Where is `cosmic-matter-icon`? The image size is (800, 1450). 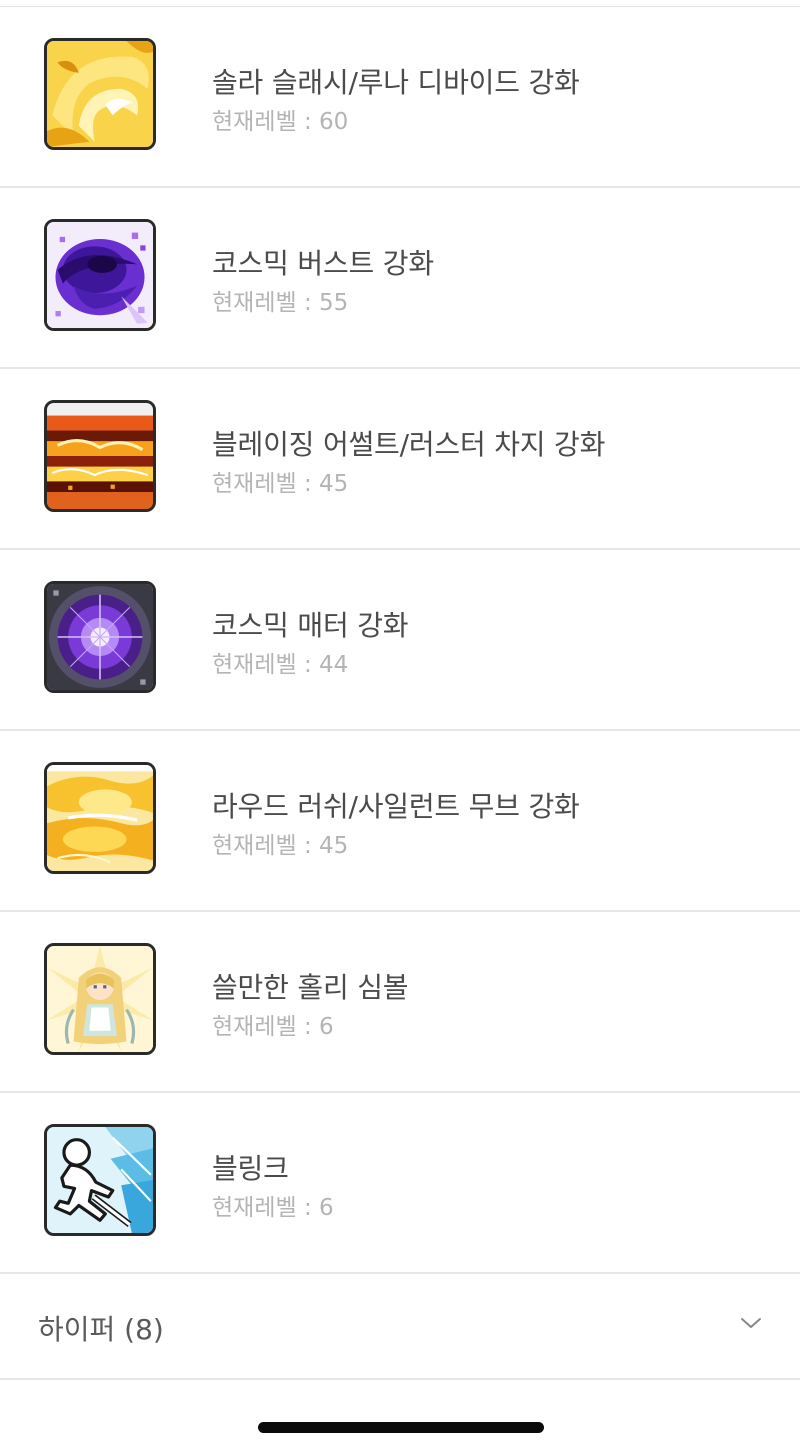
cosmic-matter-icon is located at coordinates (100, 637).